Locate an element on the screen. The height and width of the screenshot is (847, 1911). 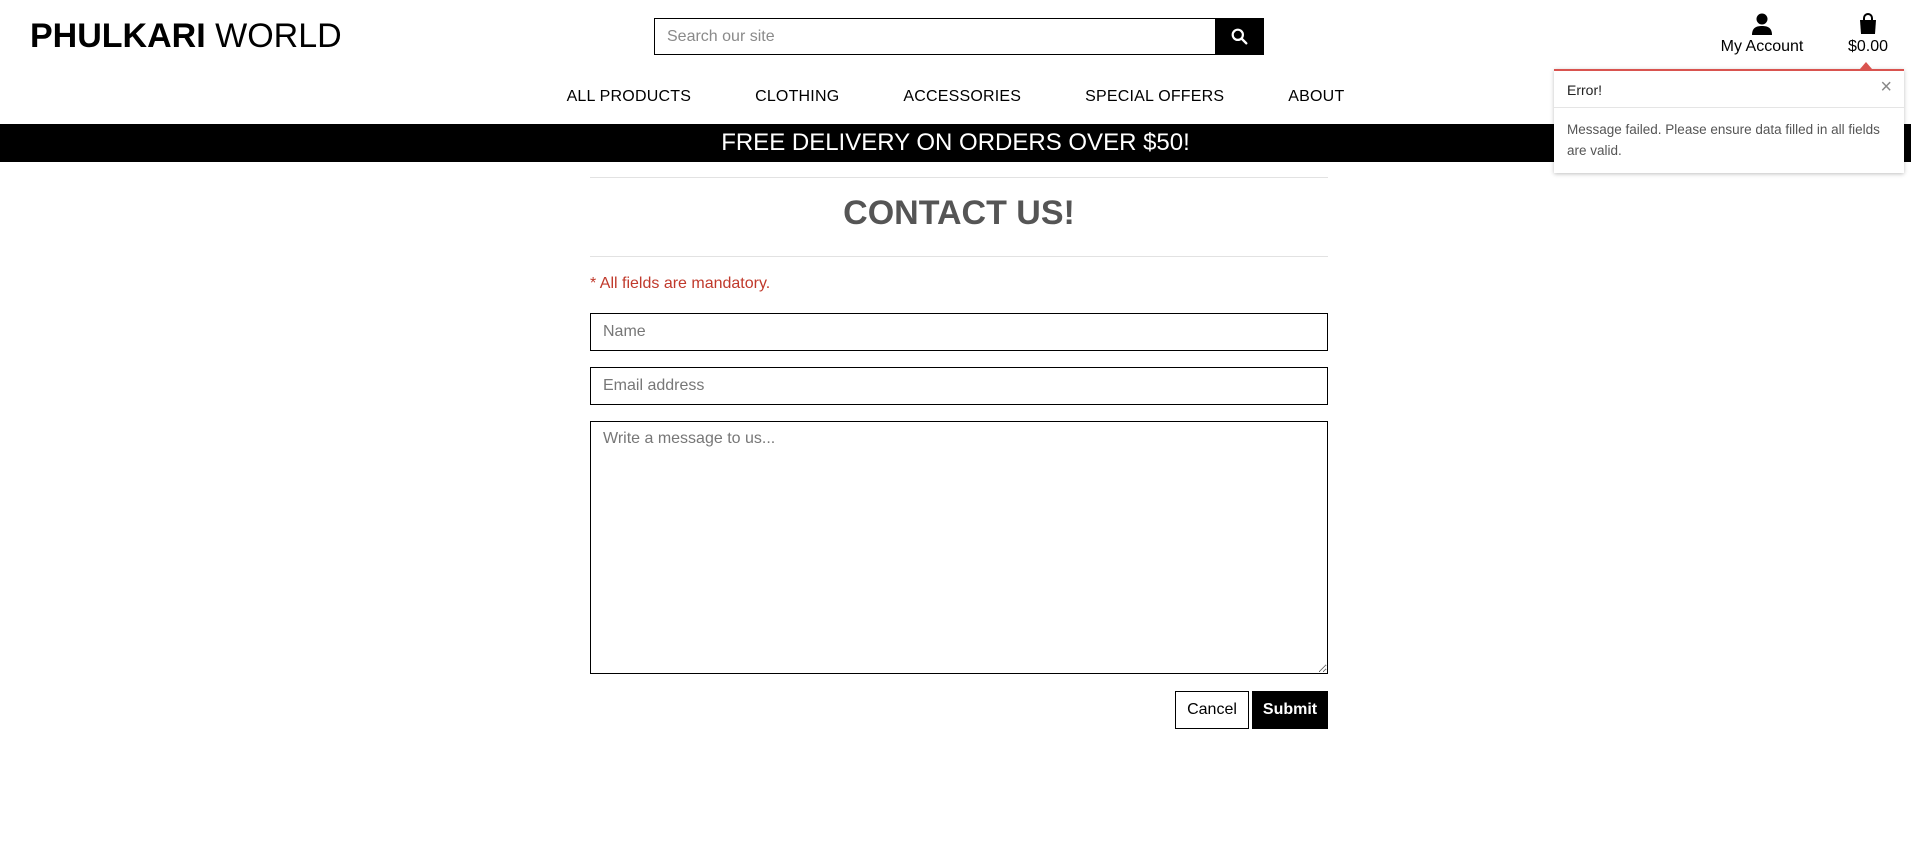
nav-accessories: ACCESSORIES is located at coordinates (962, 97).